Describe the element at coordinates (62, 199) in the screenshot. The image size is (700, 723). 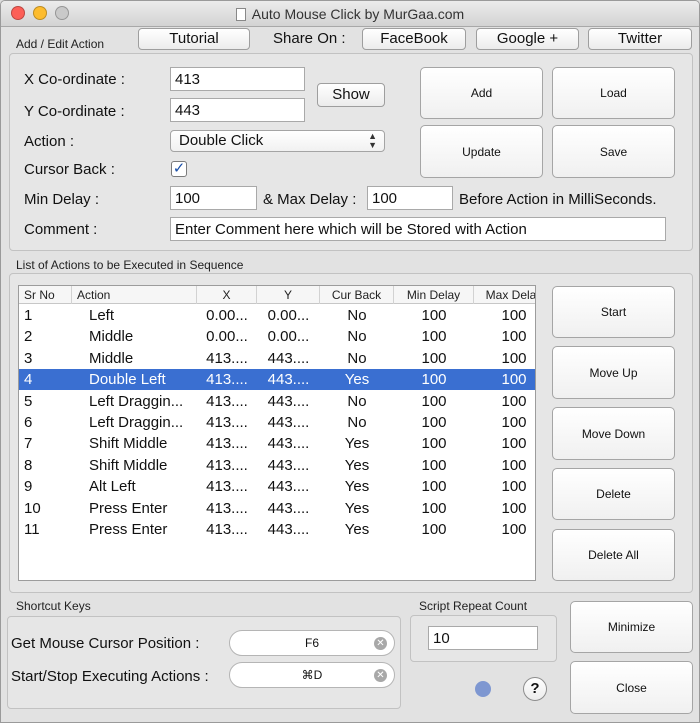
I see `min-delay-label: Min Delay :` at that location.